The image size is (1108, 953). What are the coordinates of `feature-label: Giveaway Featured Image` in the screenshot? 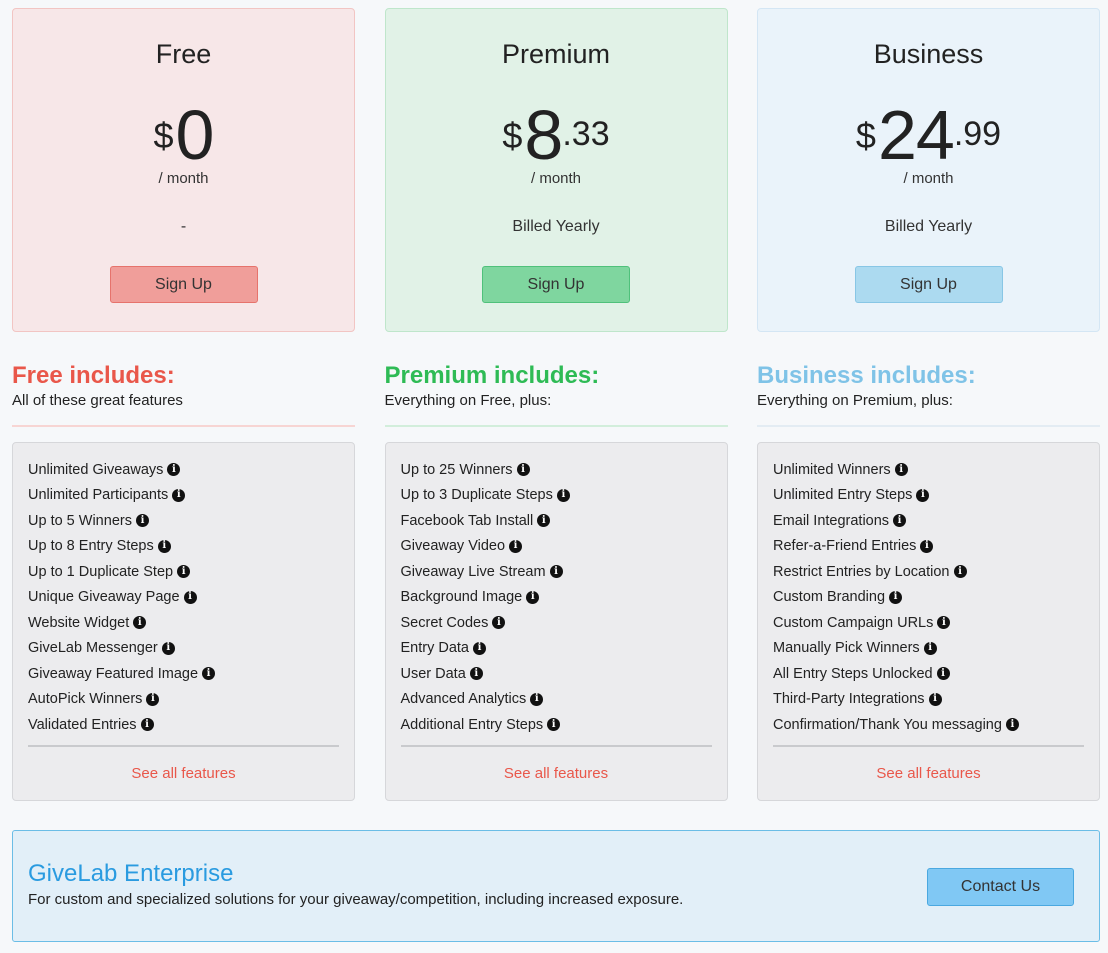 It's located at (113, 673).